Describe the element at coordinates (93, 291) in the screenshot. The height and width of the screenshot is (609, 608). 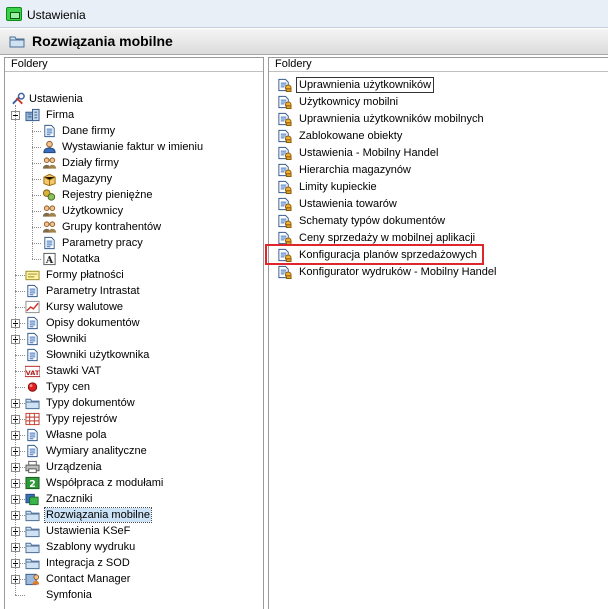
I see `tree-item-label: Parametry Intrastat` at that location.